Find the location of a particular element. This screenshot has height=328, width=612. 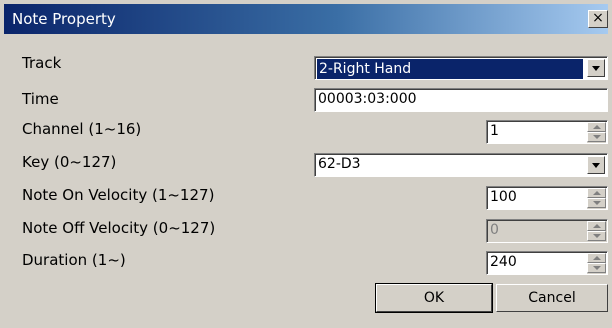

cancel-button: Cancel is located at coordinates (552, 298).